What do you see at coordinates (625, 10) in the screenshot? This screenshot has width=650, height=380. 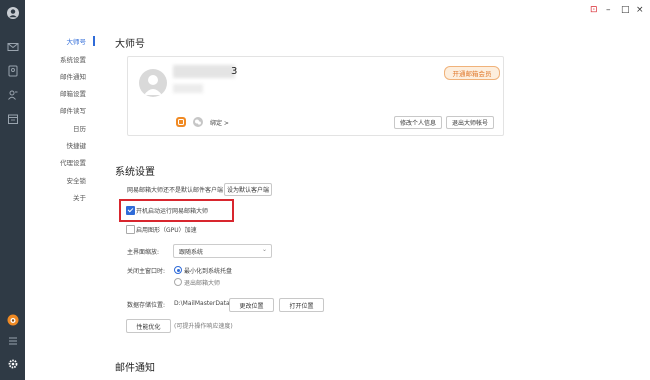 I see `maximize-button: □` at bounding box center [625, 10].